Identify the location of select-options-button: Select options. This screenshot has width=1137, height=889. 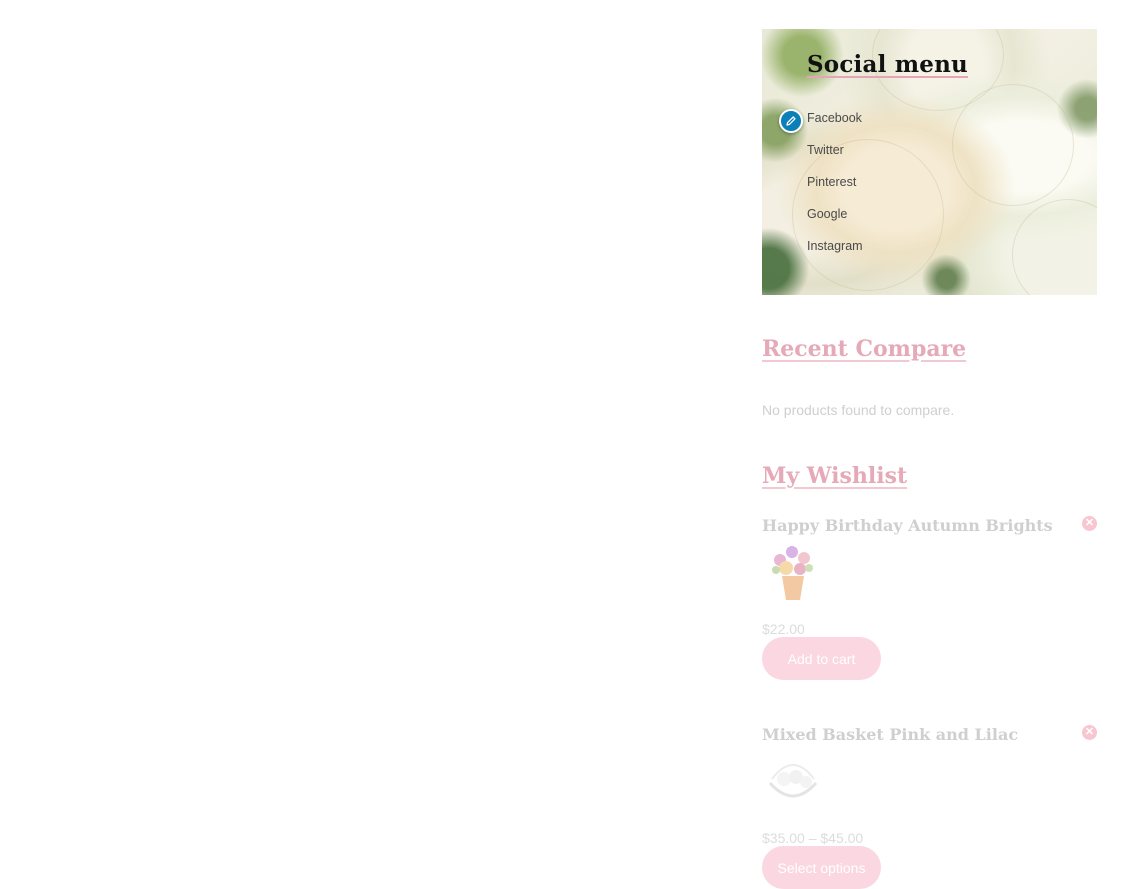
(821, 867).